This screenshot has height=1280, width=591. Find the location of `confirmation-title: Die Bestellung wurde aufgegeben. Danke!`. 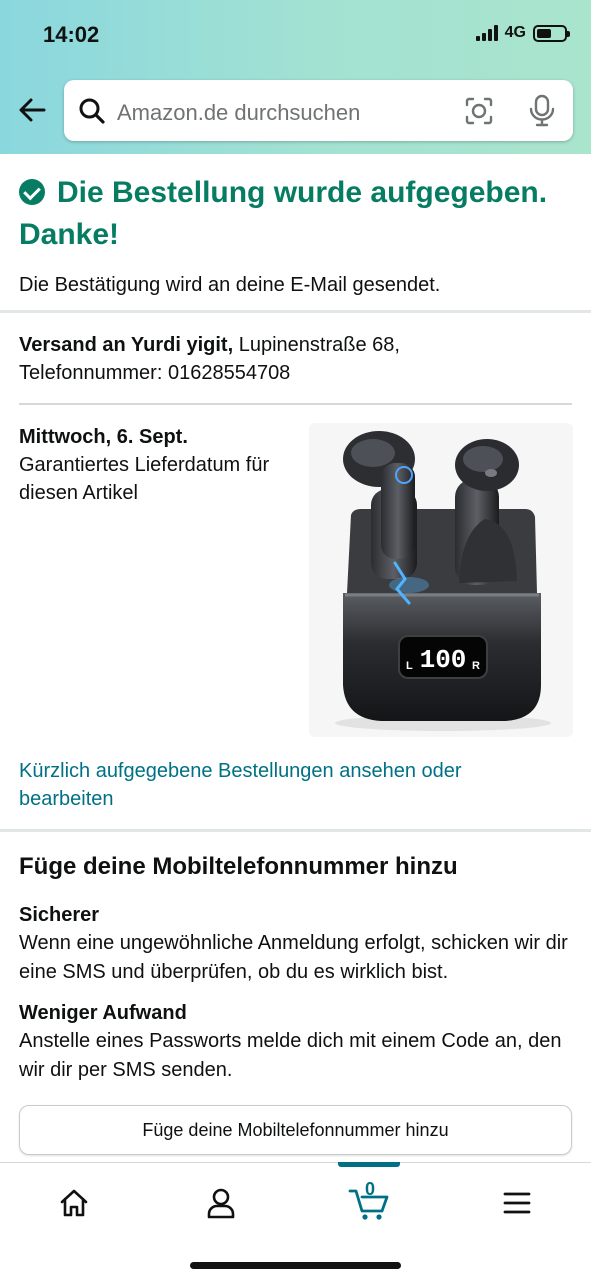

confirmation-title: Die Bestellung wurde aufgegeben. Danke! is located at coordinates (283, 213).